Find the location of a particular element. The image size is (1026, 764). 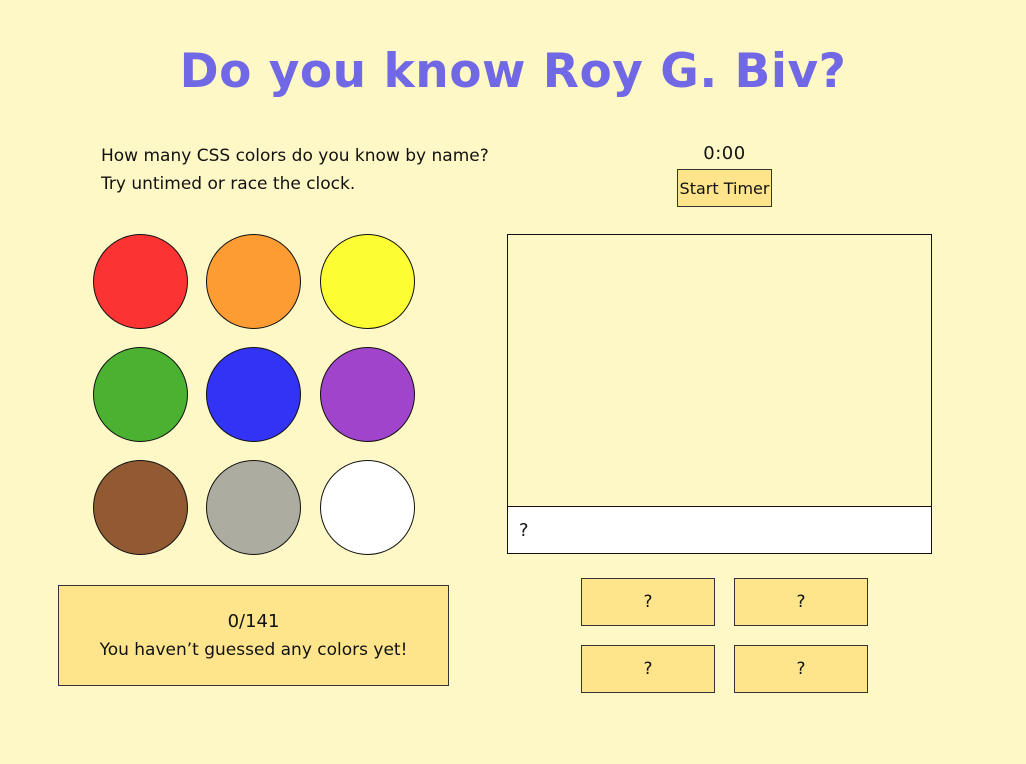

start-timer-button: Start Timer is located at coordinates (724, 188).